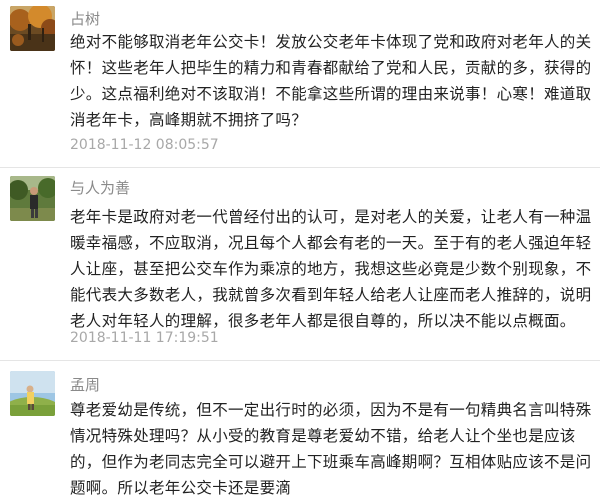 The image size is (600, 501). I want to click on person-in-garden-avatar, so click(32, 198).